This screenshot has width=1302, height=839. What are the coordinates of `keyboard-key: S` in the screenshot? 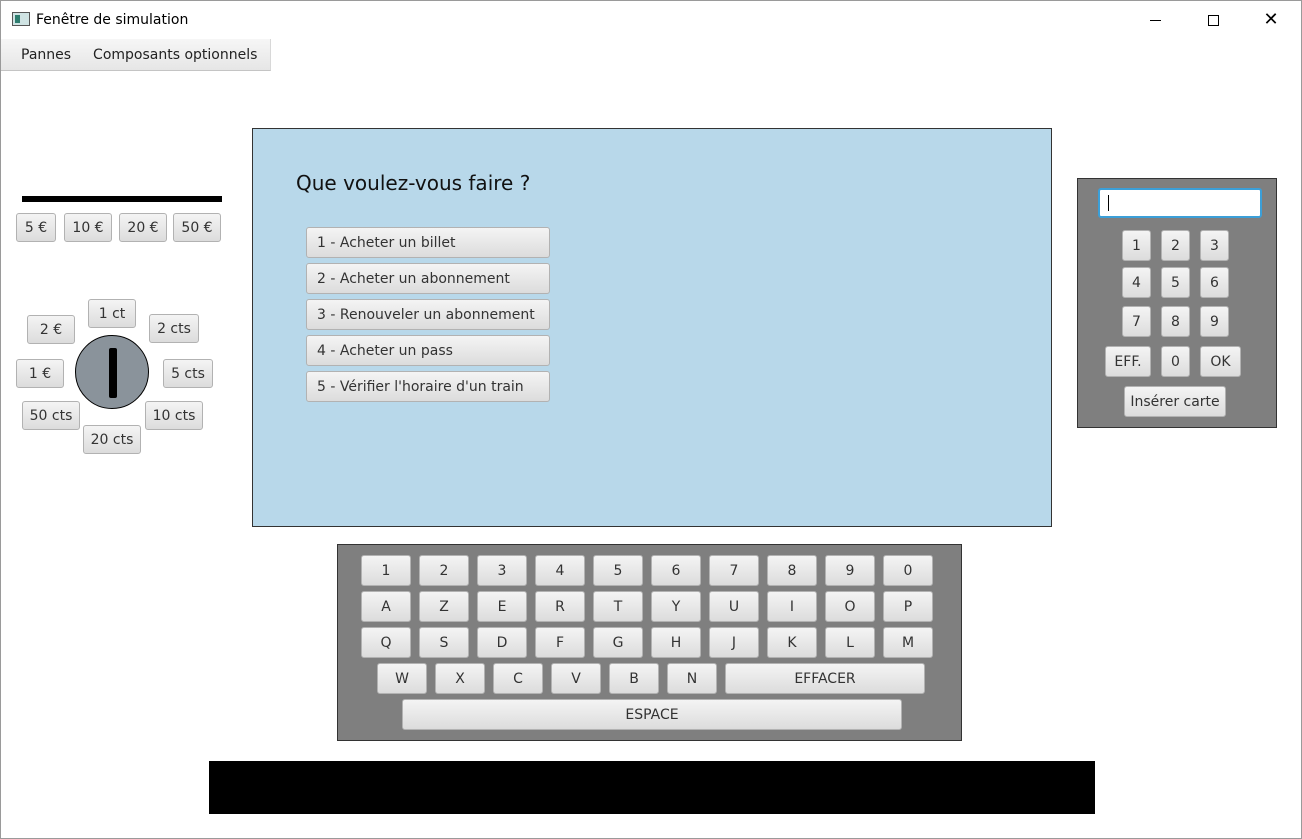 It's located at (444, 642).